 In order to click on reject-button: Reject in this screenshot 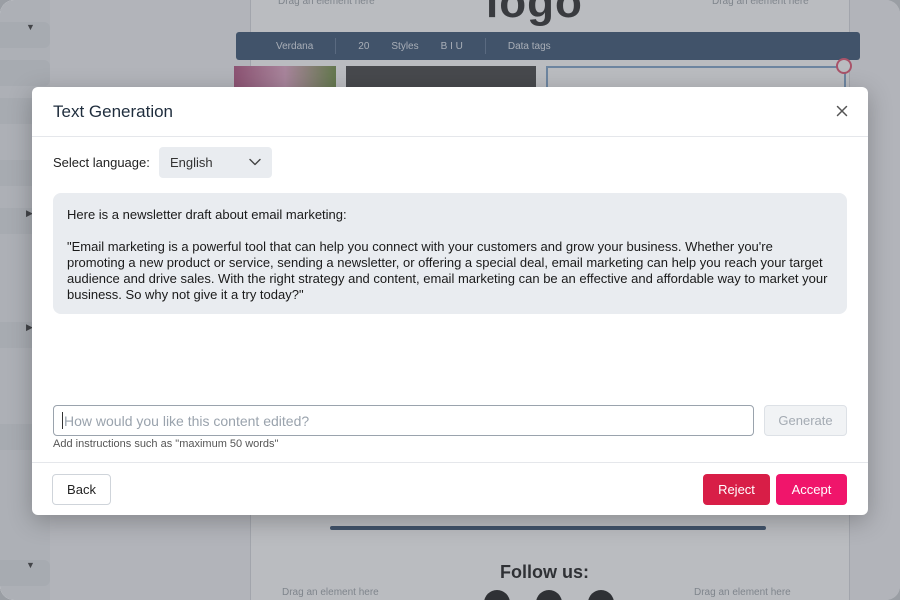, I will do `click(736, 489)`.